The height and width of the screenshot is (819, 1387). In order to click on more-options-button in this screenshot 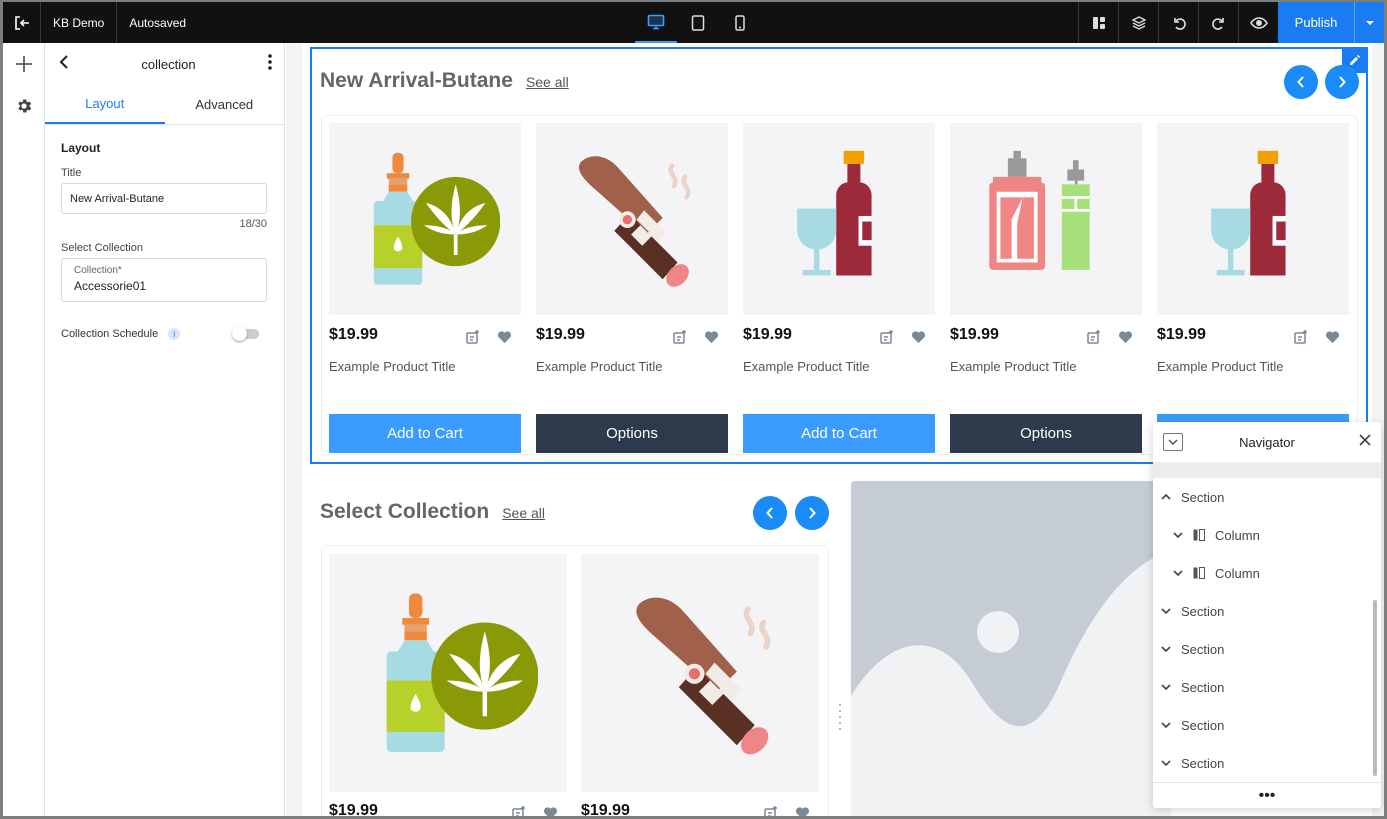, I will do `click(270, 64)`.